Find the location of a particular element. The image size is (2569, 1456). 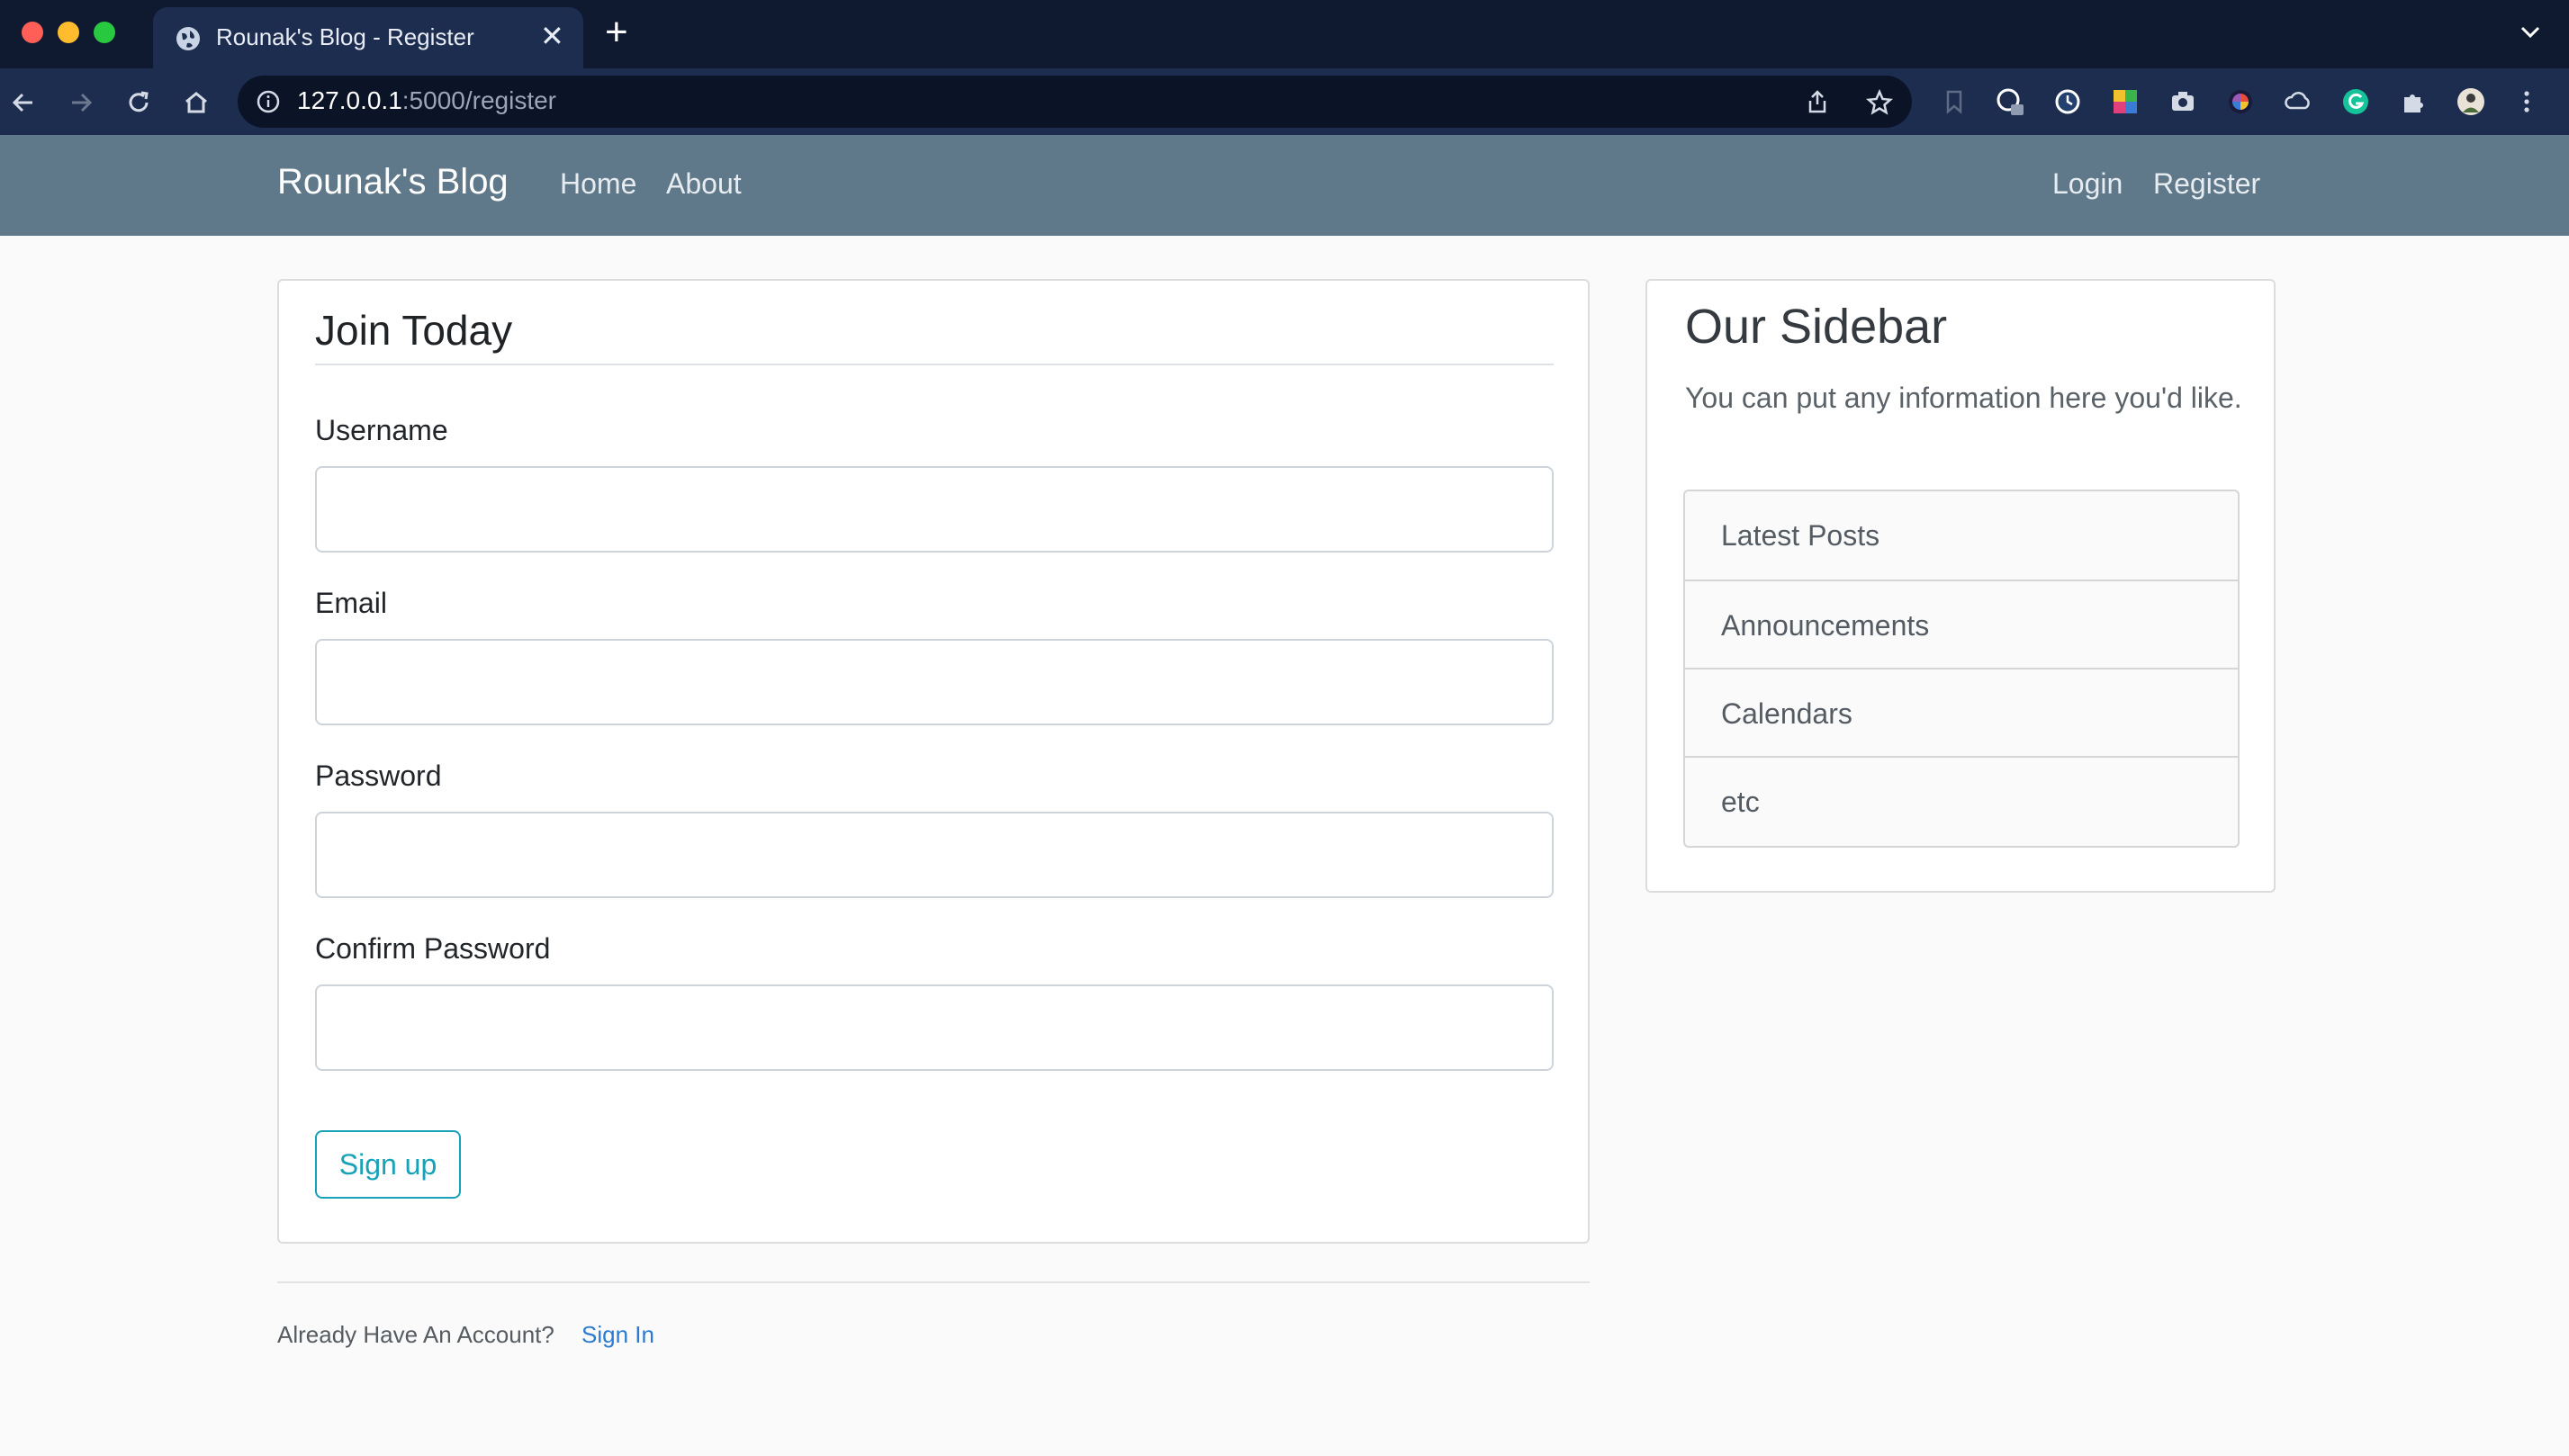

site-brand: Rounak's Blog is located at coordinates (393, 182).